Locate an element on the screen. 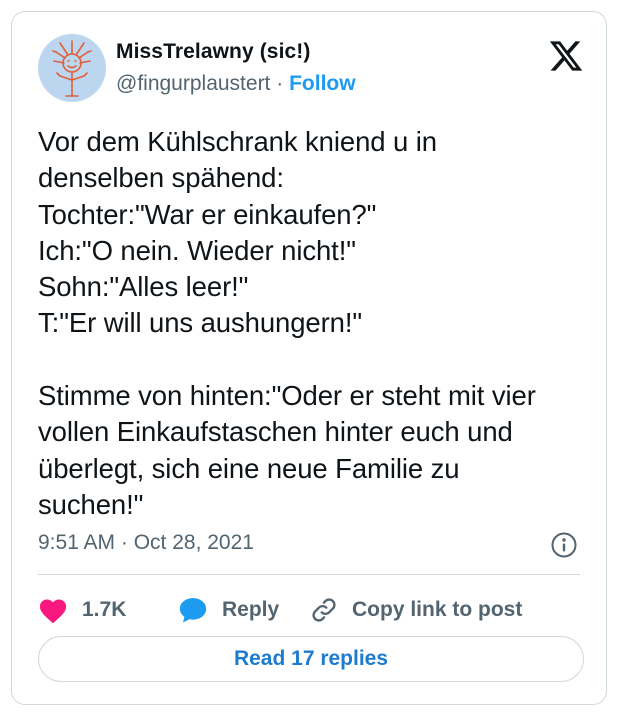 This screenshot has width=620, height=718. handle-line: @fingurplaustert · Follow is located at coordinates (236, 84).